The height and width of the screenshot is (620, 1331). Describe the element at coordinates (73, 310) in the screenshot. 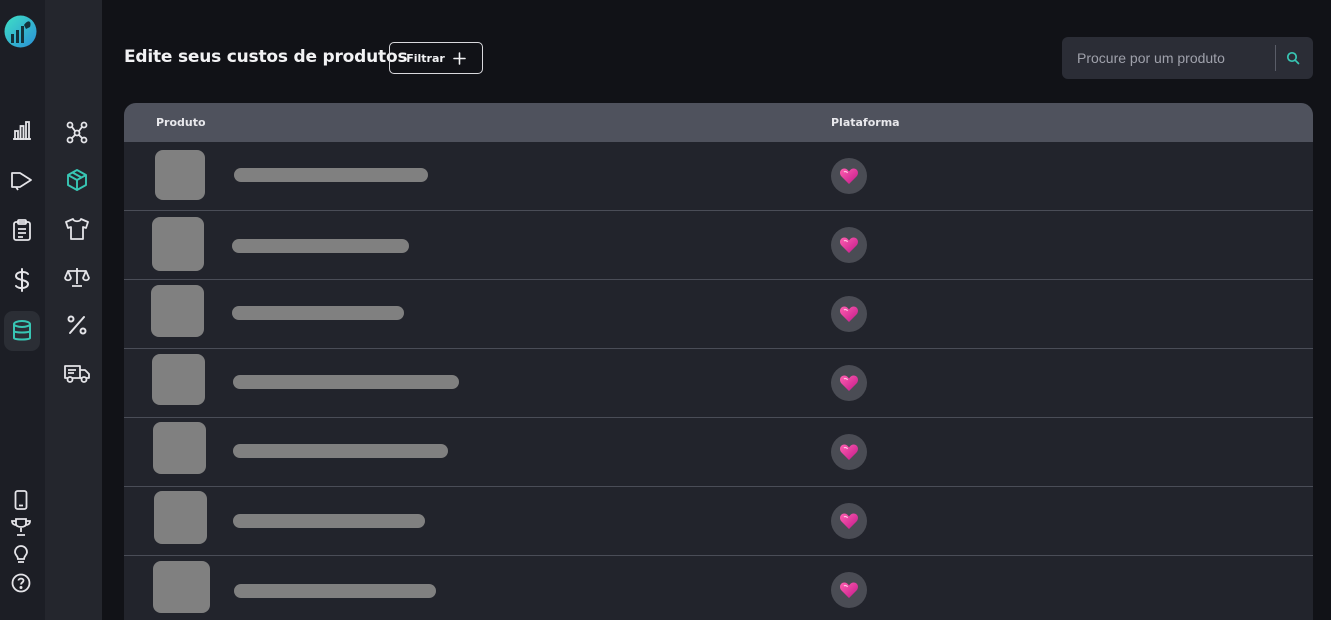

I see `secondary-sidebar` at that location.